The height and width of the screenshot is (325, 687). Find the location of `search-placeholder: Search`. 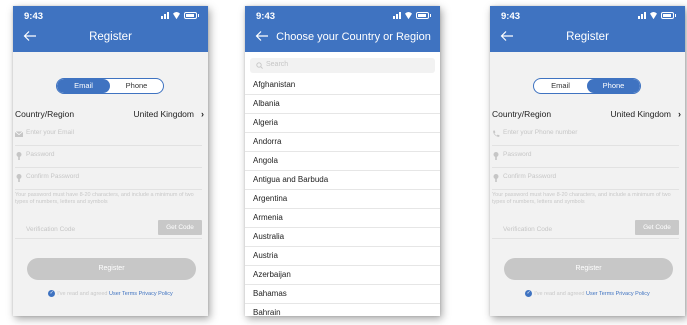

search-placeholder: Search is located at coordinates (277, 64).